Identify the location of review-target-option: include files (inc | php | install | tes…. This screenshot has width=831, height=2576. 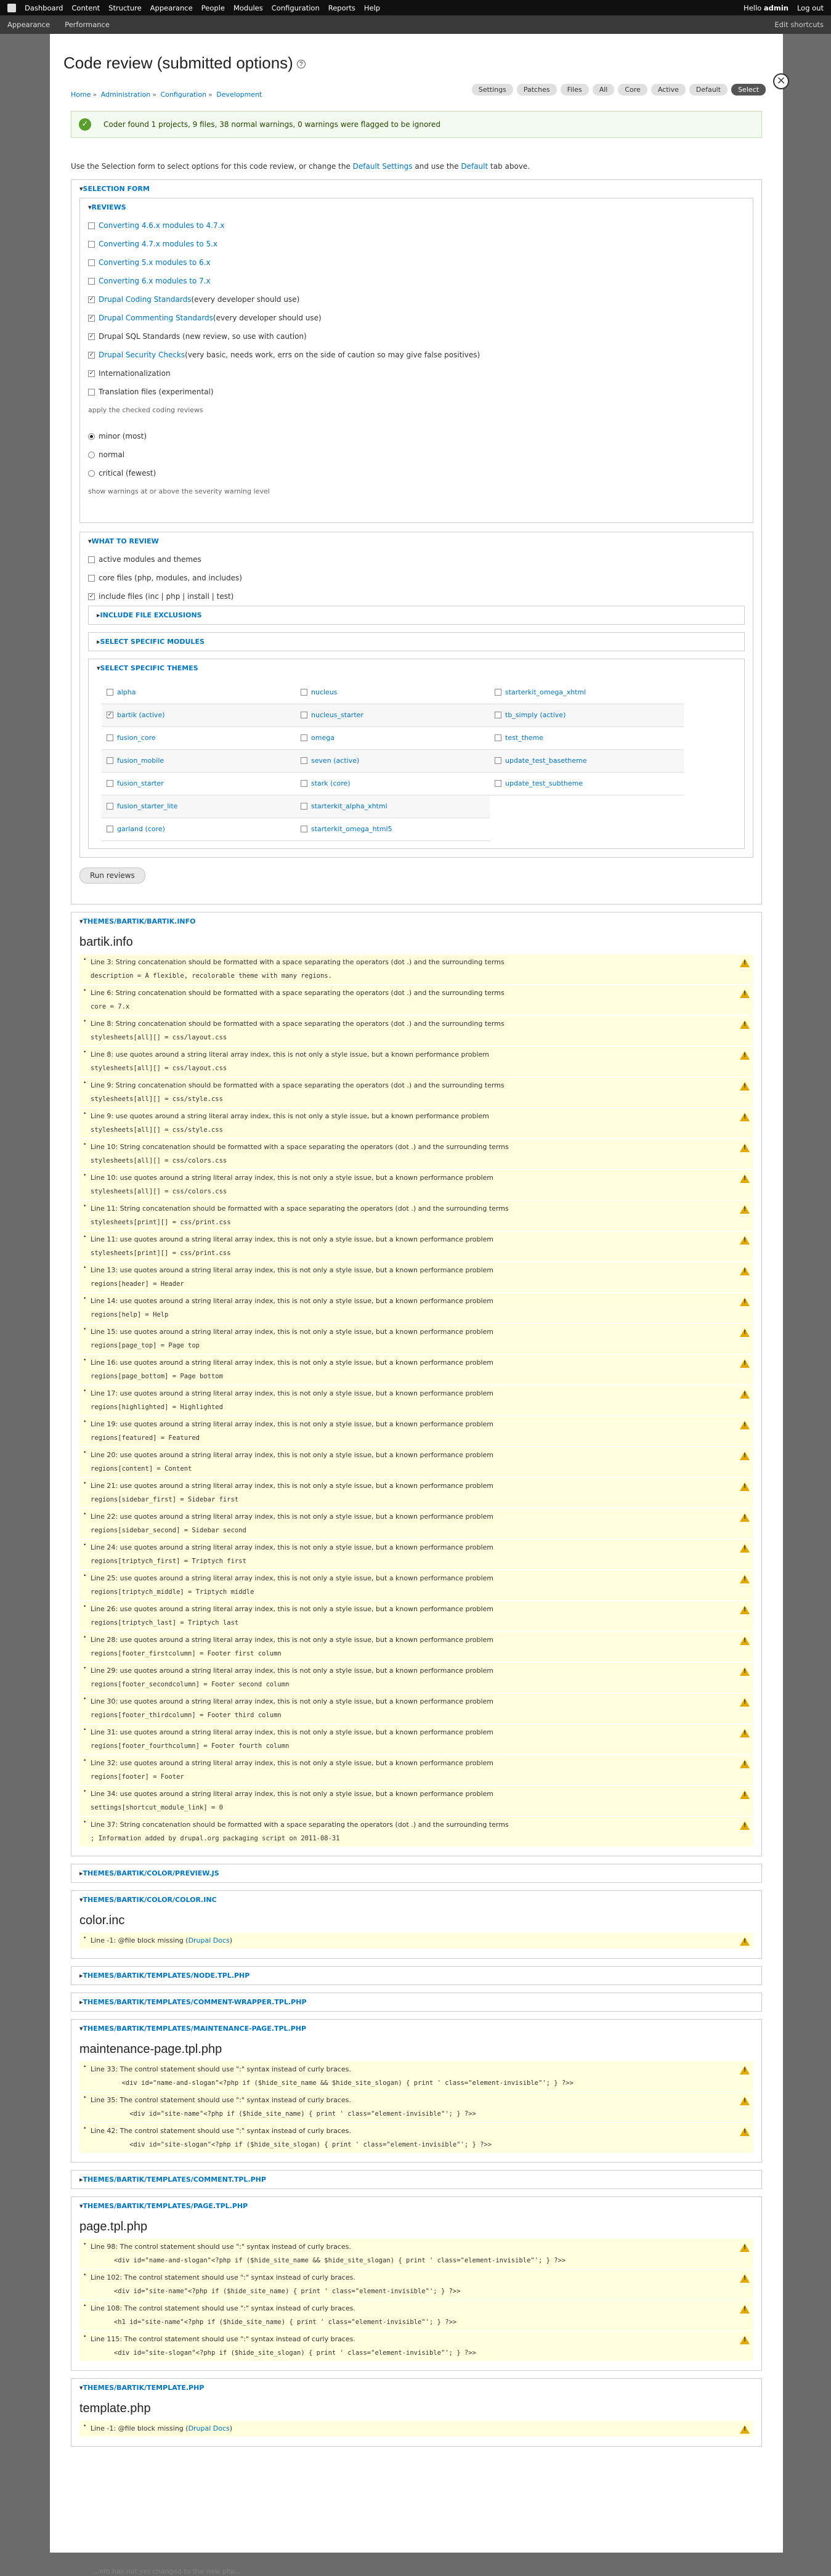
(416, 596).